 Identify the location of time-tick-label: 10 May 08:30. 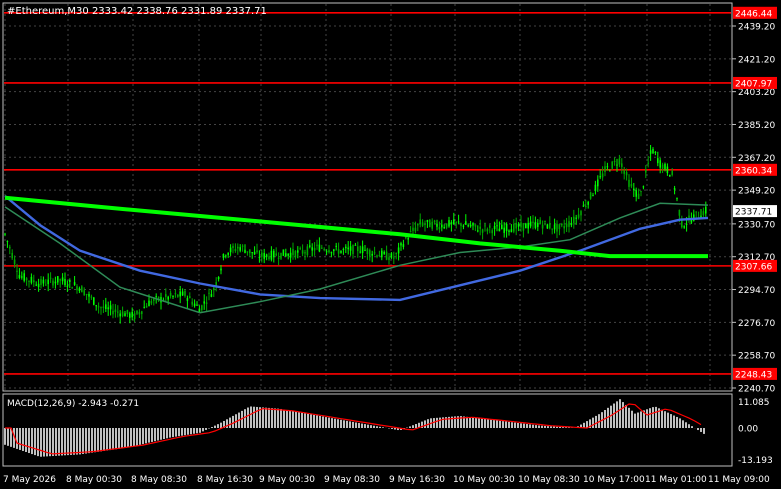
(549, 480).